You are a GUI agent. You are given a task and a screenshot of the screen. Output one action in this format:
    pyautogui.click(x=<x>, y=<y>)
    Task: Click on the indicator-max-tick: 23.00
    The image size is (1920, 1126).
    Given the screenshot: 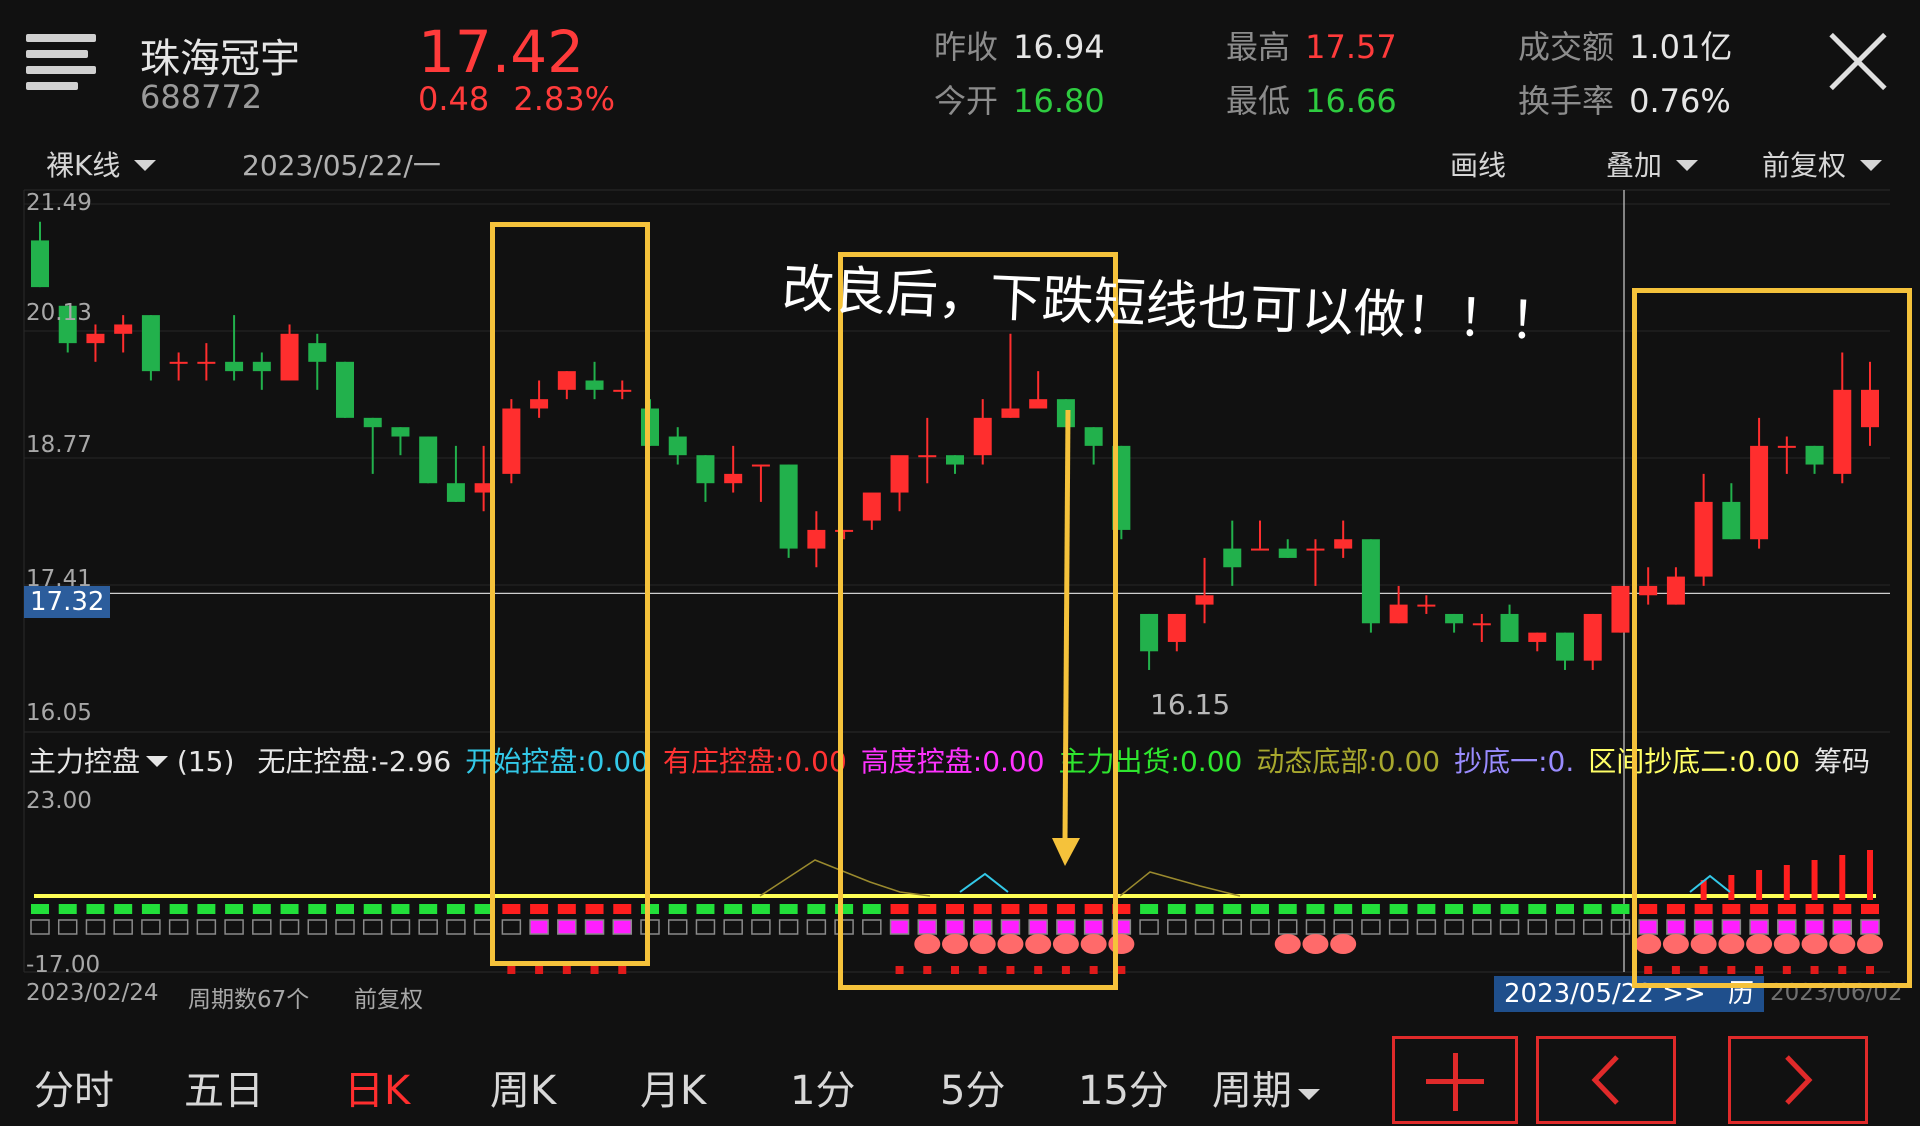 What is the action you would take?
    pyautogui.click(x=59, y=801)
    